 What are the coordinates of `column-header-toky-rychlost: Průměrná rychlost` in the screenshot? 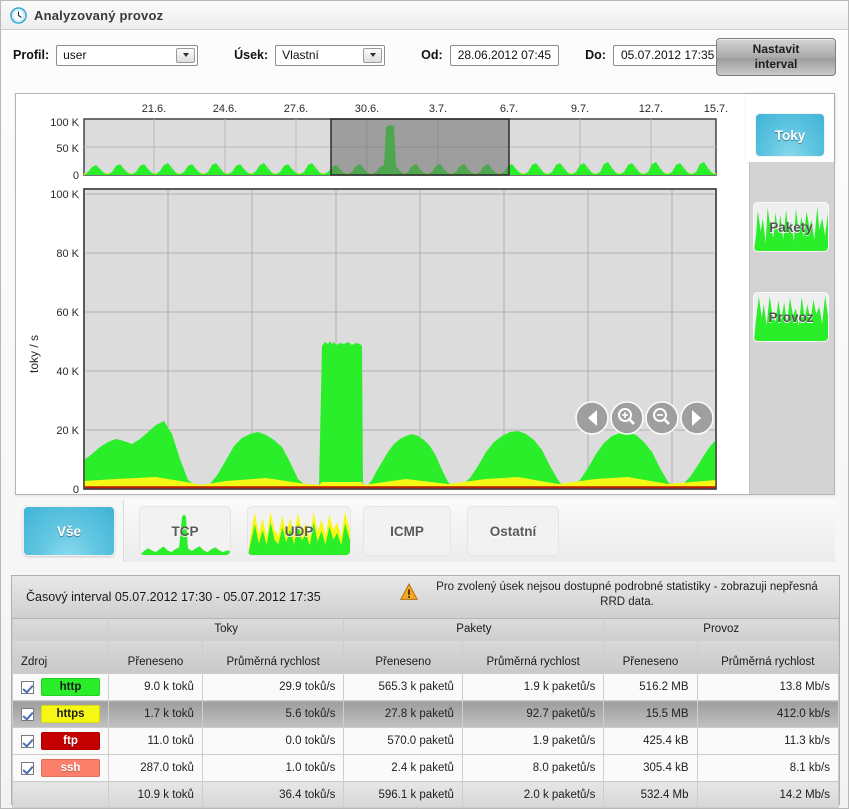 It's located at (273, 656).